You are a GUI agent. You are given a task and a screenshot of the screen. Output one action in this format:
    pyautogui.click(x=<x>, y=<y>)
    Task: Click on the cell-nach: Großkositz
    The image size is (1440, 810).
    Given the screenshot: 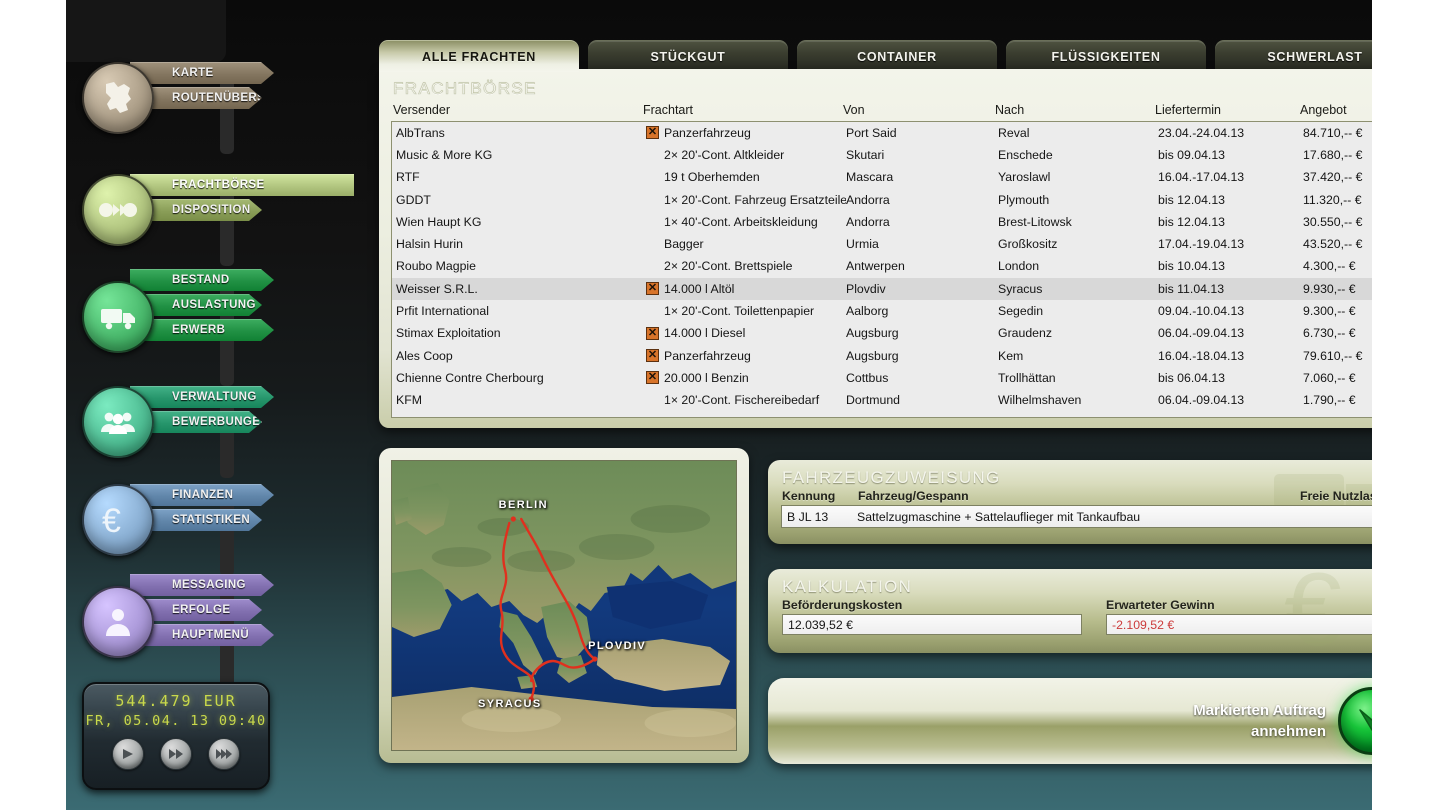 What is the action you would take?
    pyautogui.click(x=1028, y=244)
    